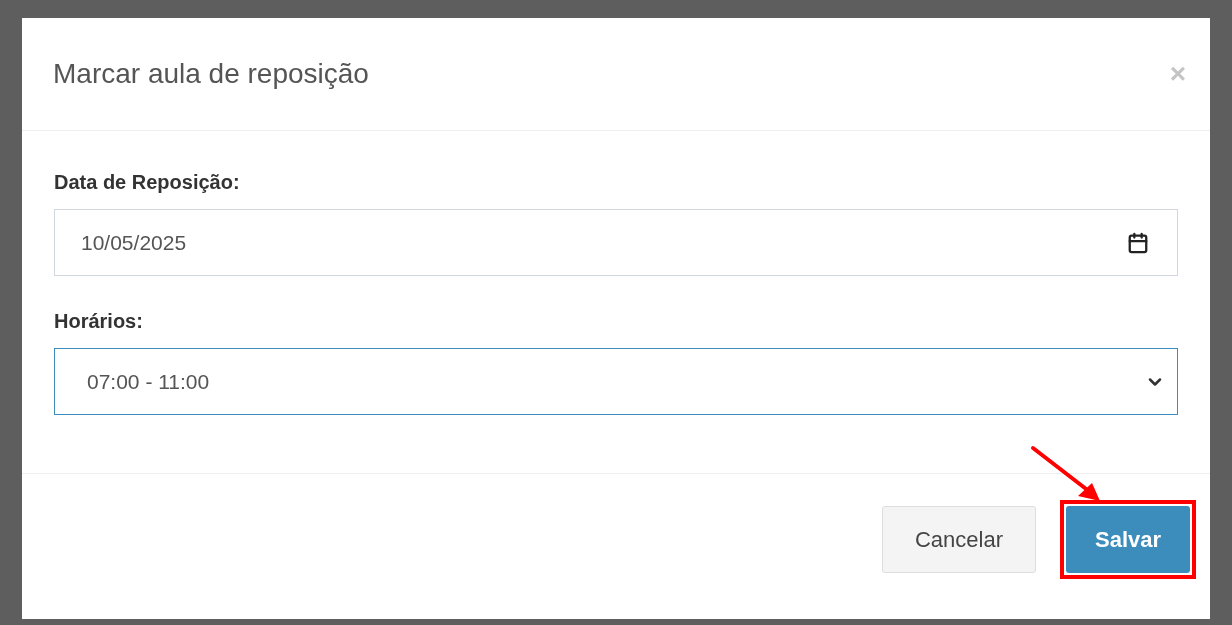 The image size is (1232, 625). What do you see at coordinates (147, 182) in the screenshot?
I see `field-label: Data de Reposição:` at bounding box center [147, 182].